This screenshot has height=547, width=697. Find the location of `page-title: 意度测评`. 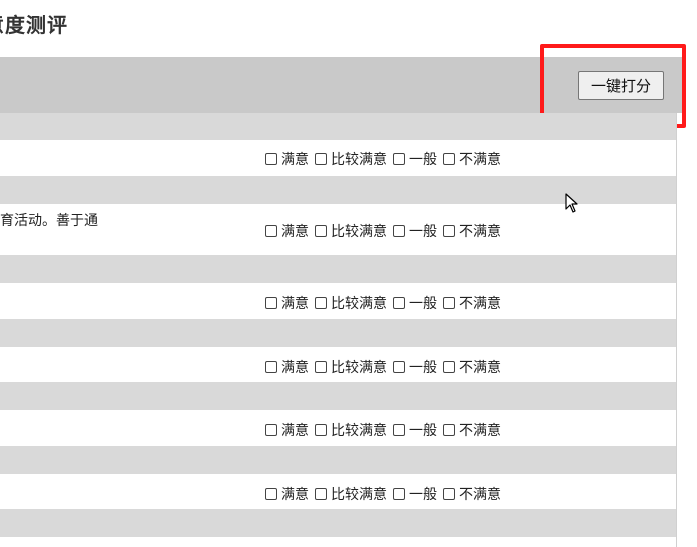

page-title: 意度测评 is located at coordinates (34, 25).